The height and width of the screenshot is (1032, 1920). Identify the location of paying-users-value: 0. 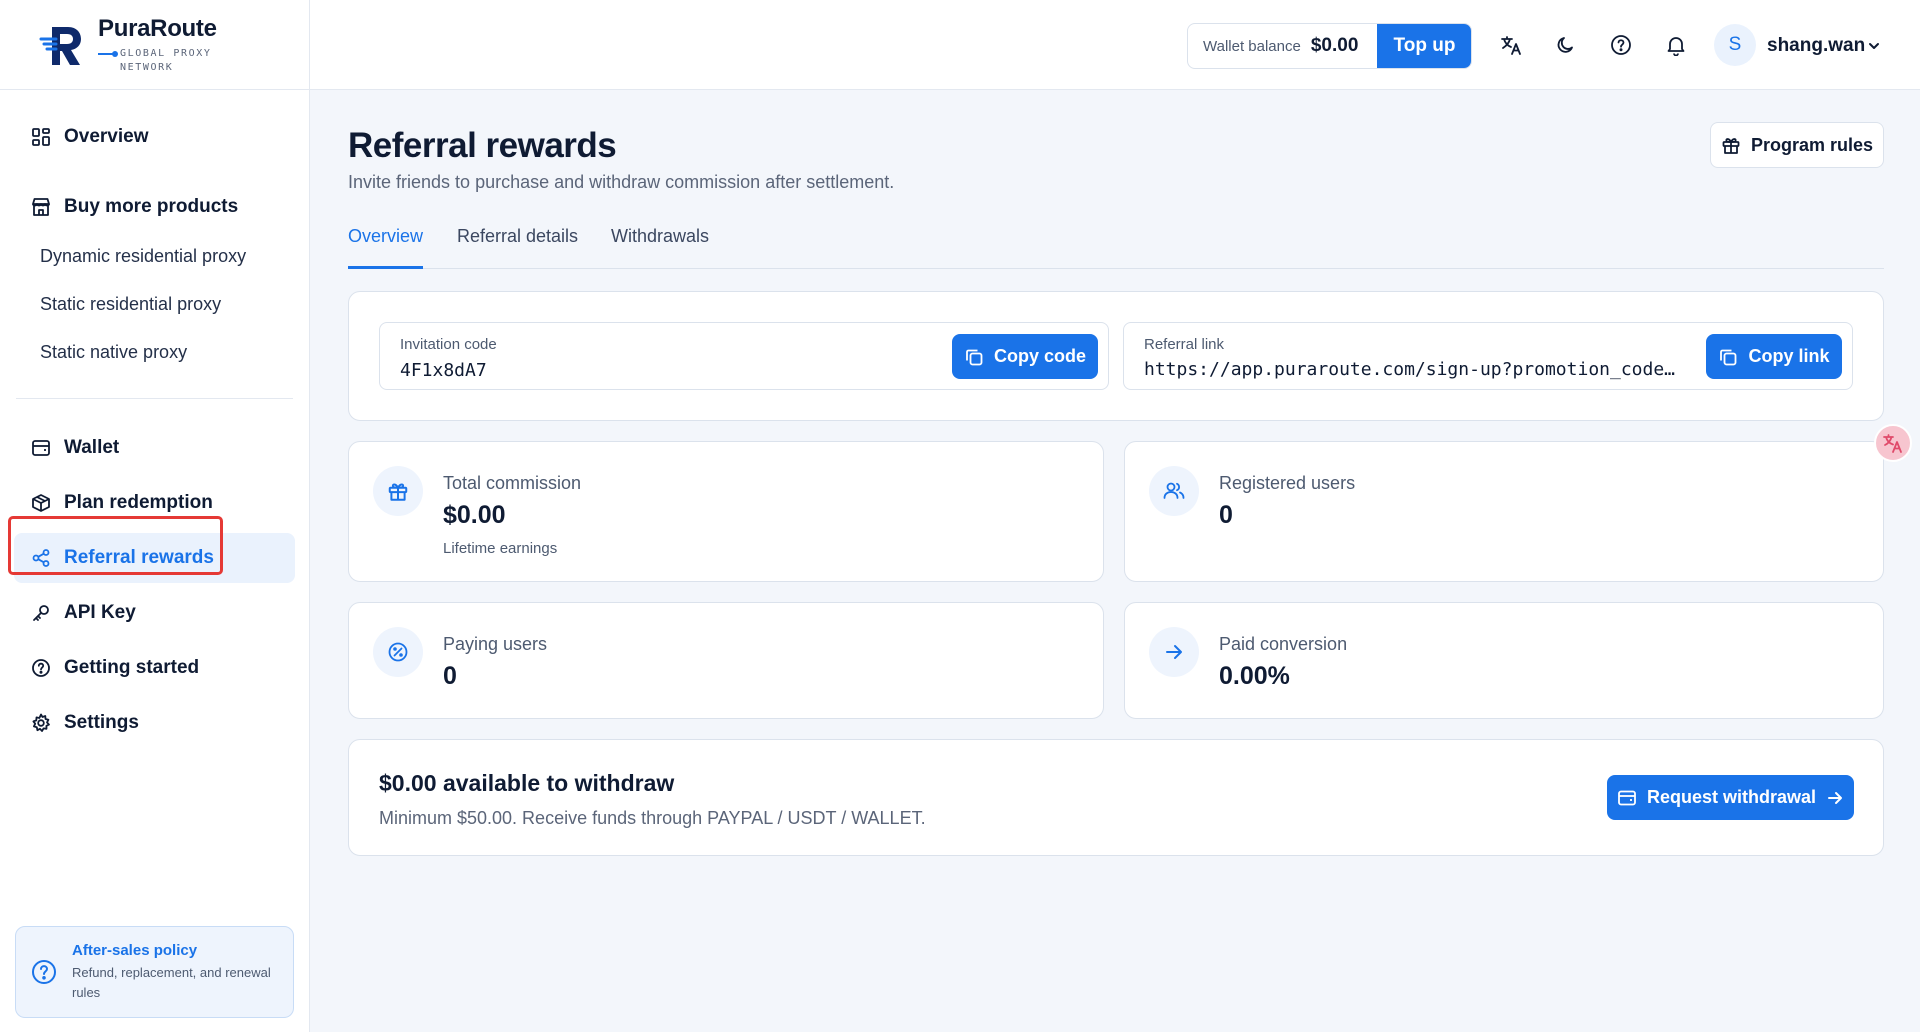
(450, 676).